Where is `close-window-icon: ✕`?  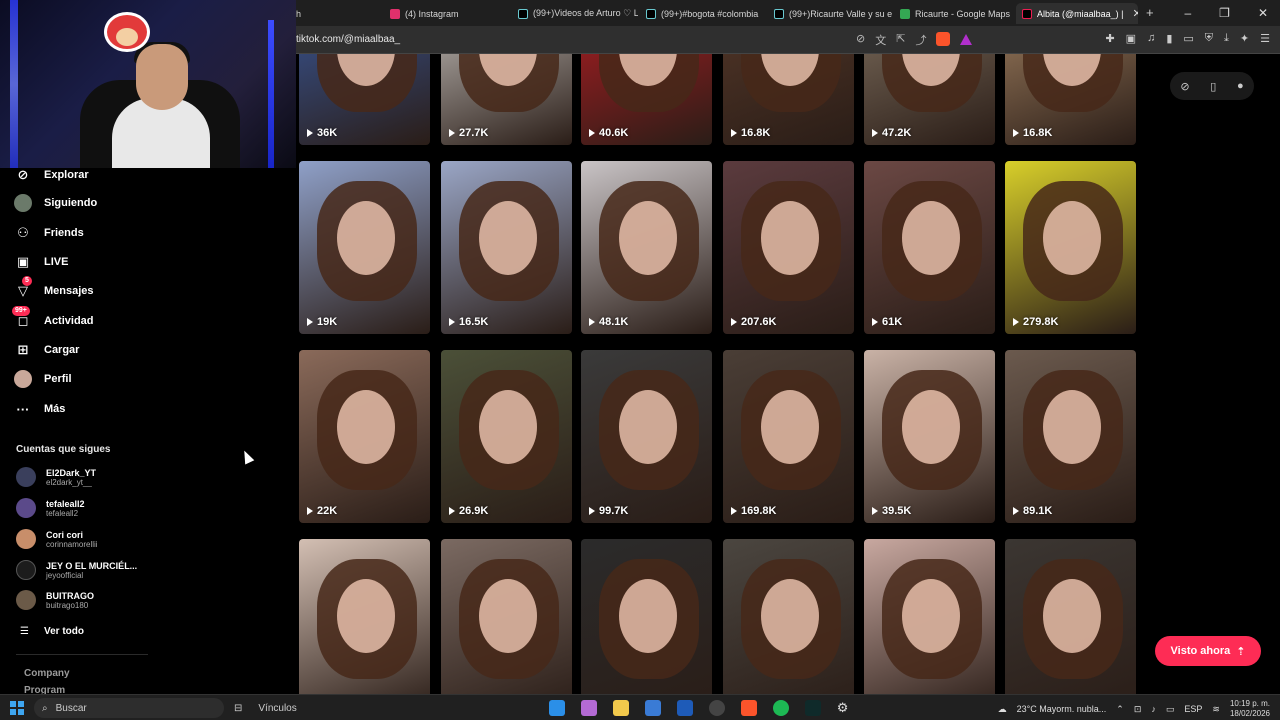
close-window-icon: ✕ is located at coordinates (1263, 13).